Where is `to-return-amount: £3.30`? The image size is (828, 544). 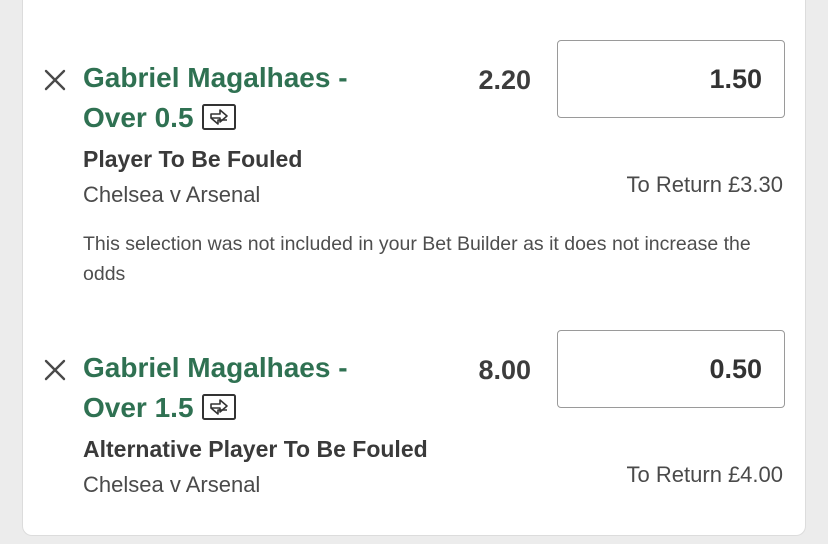 to-return-amount: £3.30 is located at coordinates (755, 184).